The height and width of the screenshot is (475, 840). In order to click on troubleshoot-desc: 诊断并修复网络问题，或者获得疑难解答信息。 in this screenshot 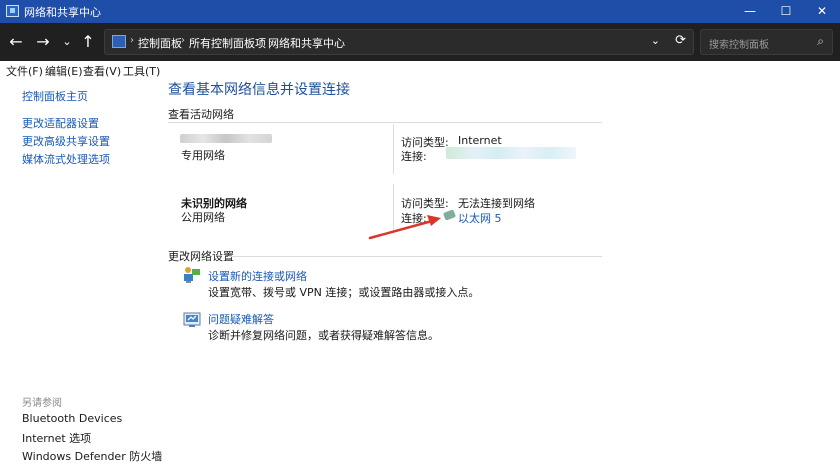, I will do `click(323, 335)`.